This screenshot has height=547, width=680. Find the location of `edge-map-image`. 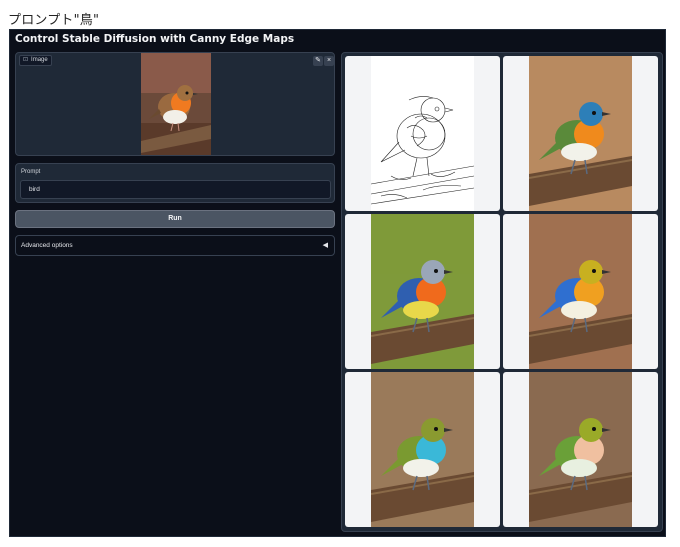

edge-map-image is located at coordinates (422, 133).